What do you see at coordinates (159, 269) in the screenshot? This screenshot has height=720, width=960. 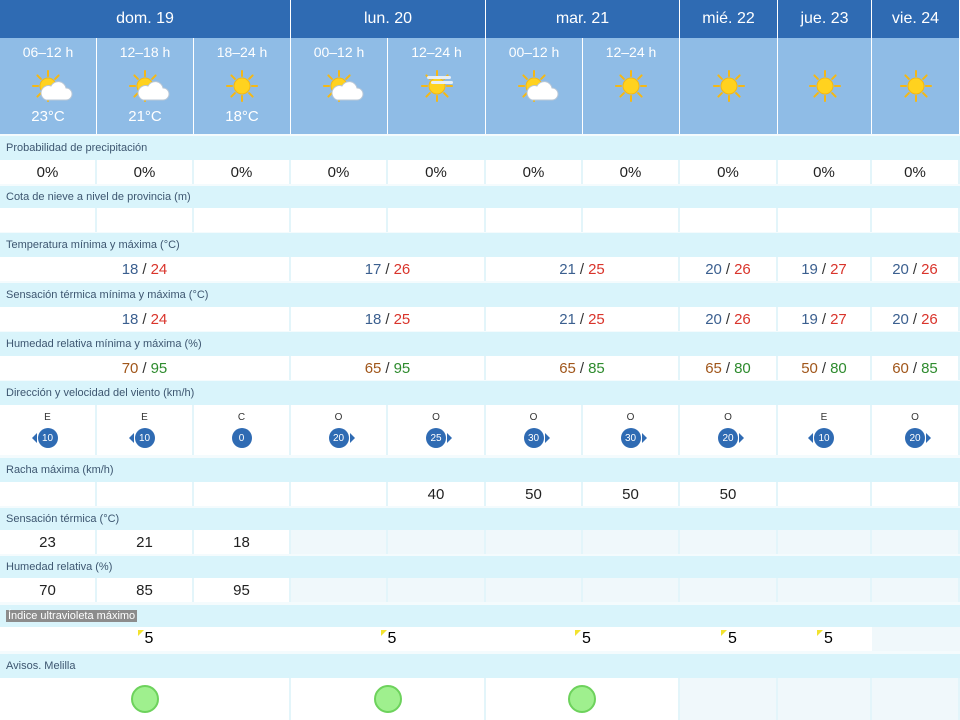 I see `max-value: 24` at bounding box center [159, 269].